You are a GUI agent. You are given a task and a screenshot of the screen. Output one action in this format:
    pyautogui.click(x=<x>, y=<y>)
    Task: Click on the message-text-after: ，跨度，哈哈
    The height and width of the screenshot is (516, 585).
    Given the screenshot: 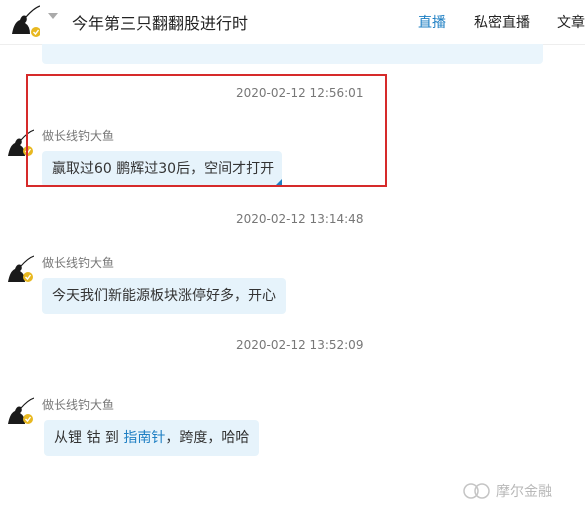 What is the action you would take?
    pyautogui.click(x=207, y=438)
    